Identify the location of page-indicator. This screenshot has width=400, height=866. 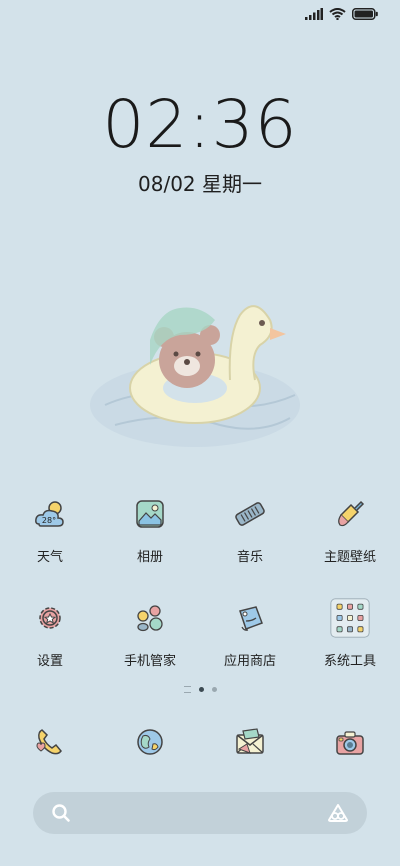
(200, 689).